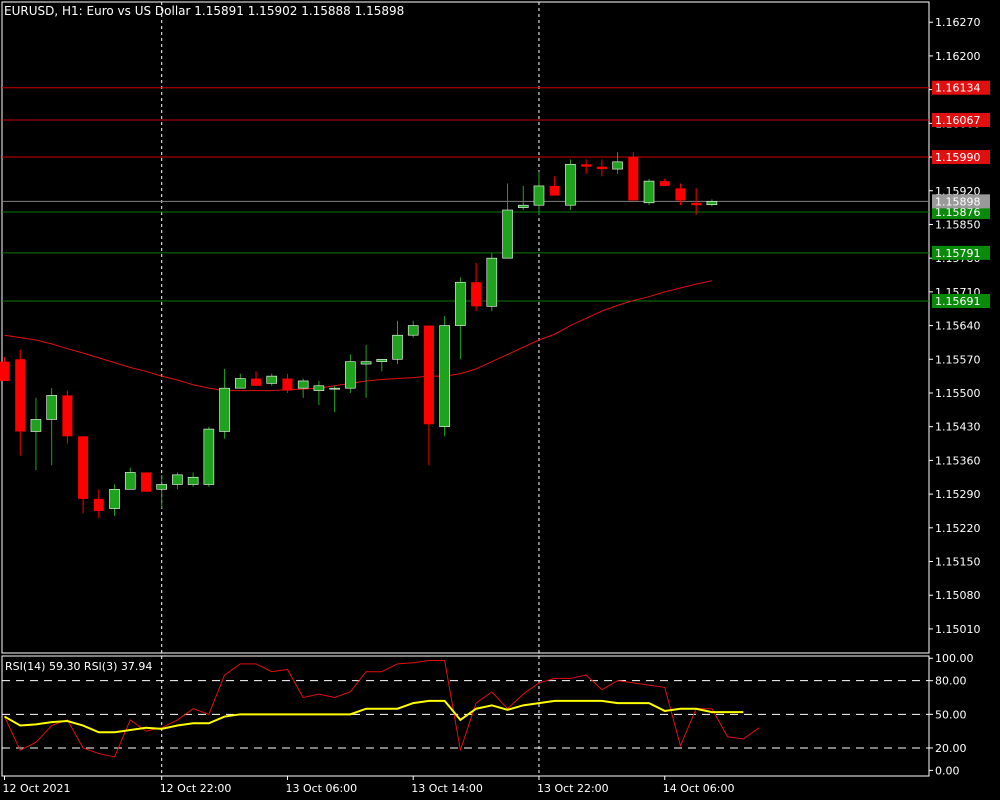  Describe the element at coordinates (37, 788) in the screenshot. I see `time-tick-label: 12 Oct 2021` at that location.